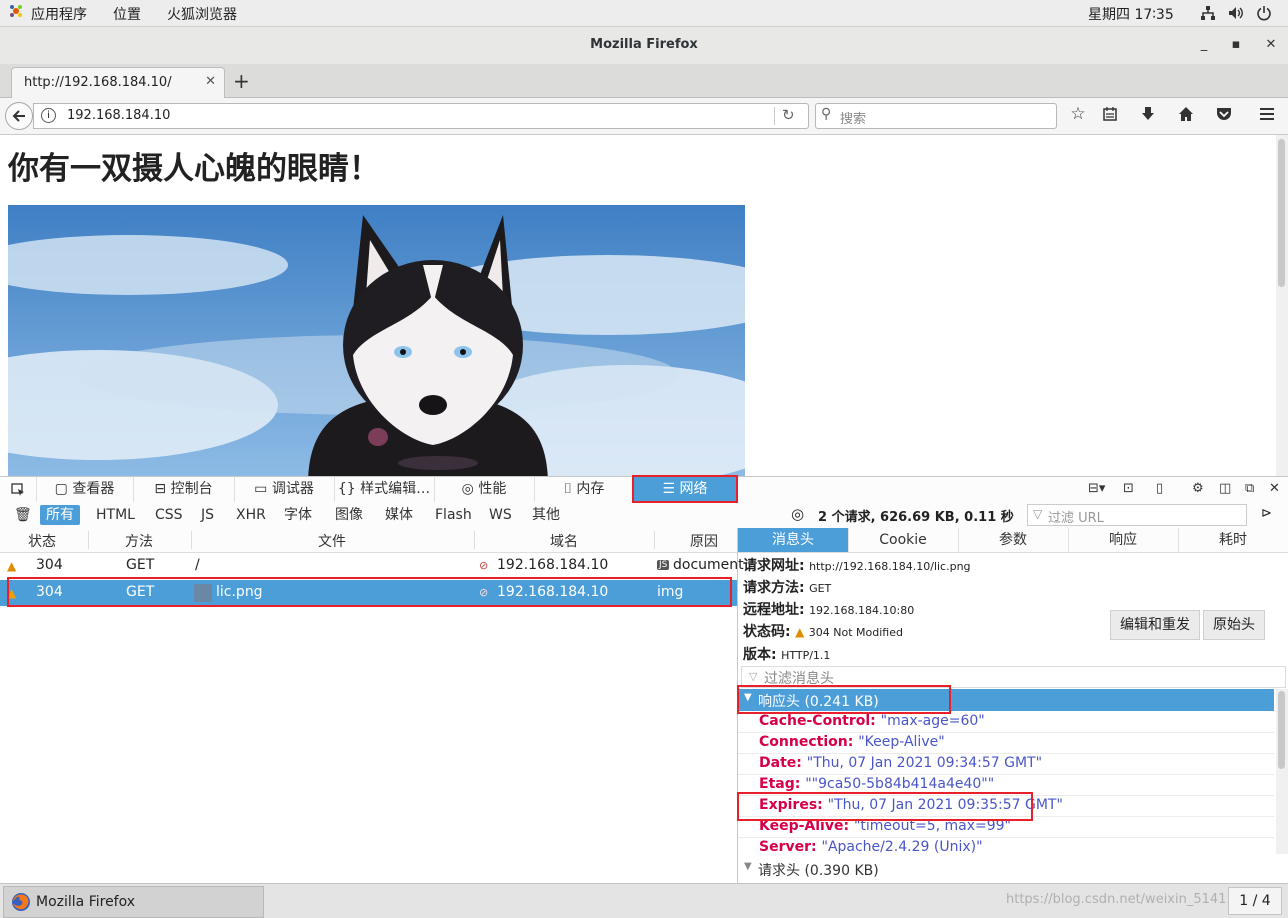 Image resolution: width=1288 pixels, height=918 pixels. Describe the element at coordinates (210, 81) in the screenshot. I see `tab-close-icon: ✕` at that location.